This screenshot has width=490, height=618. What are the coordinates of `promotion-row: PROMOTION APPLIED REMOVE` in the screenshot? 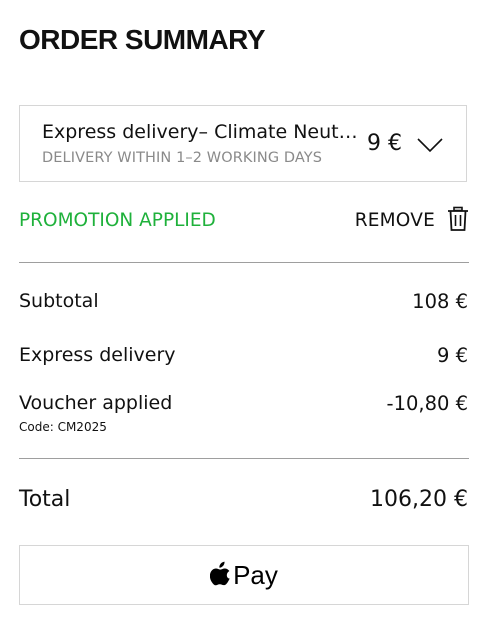 It's located at (244, 222).